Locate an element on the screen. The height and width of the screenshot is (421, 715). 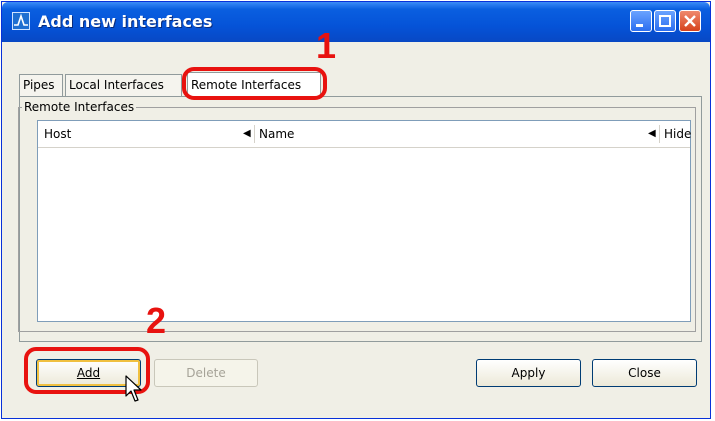
wireshark-icon is located at coordinates (21, 21).